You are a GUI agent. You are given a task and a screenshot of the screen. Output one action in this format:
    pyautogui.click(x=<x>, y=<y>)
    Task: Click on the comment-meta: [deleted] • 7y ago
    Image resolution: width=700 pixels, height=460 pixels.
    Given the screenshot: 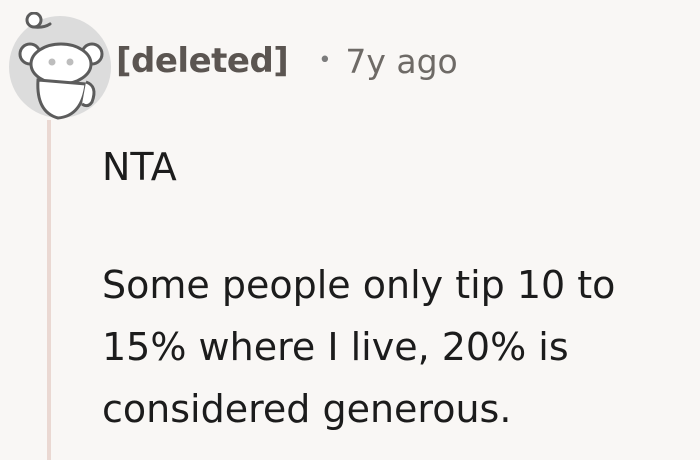 What is the action you would take?
    pyautogui.click(x=287, y=61)
    